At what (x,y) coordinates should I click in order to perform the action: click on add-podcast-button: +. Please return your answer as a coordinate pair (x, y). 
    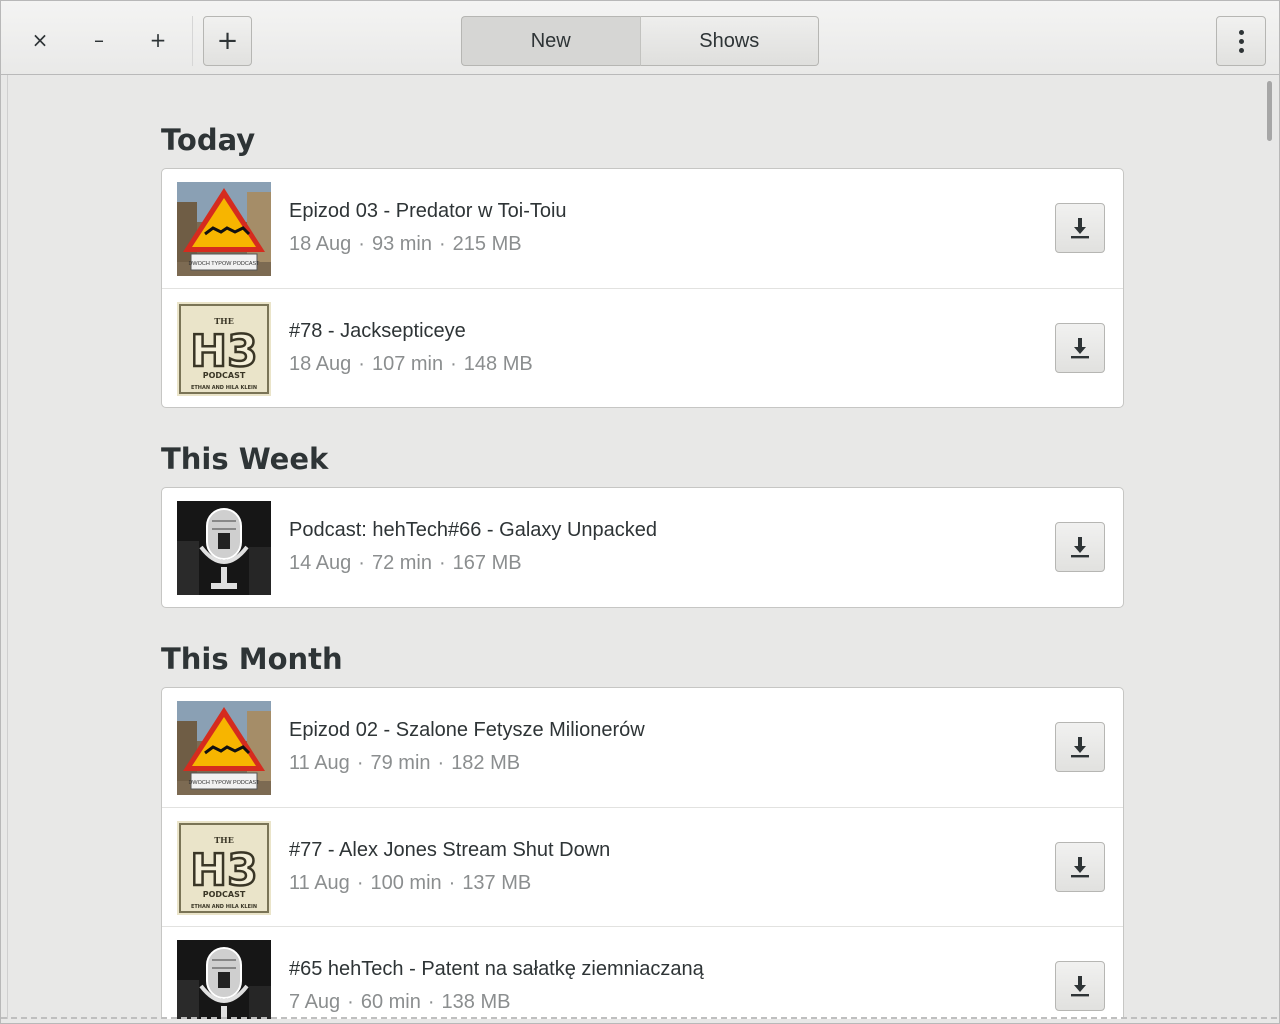
    Looking at the image, I should click on (227, 41).